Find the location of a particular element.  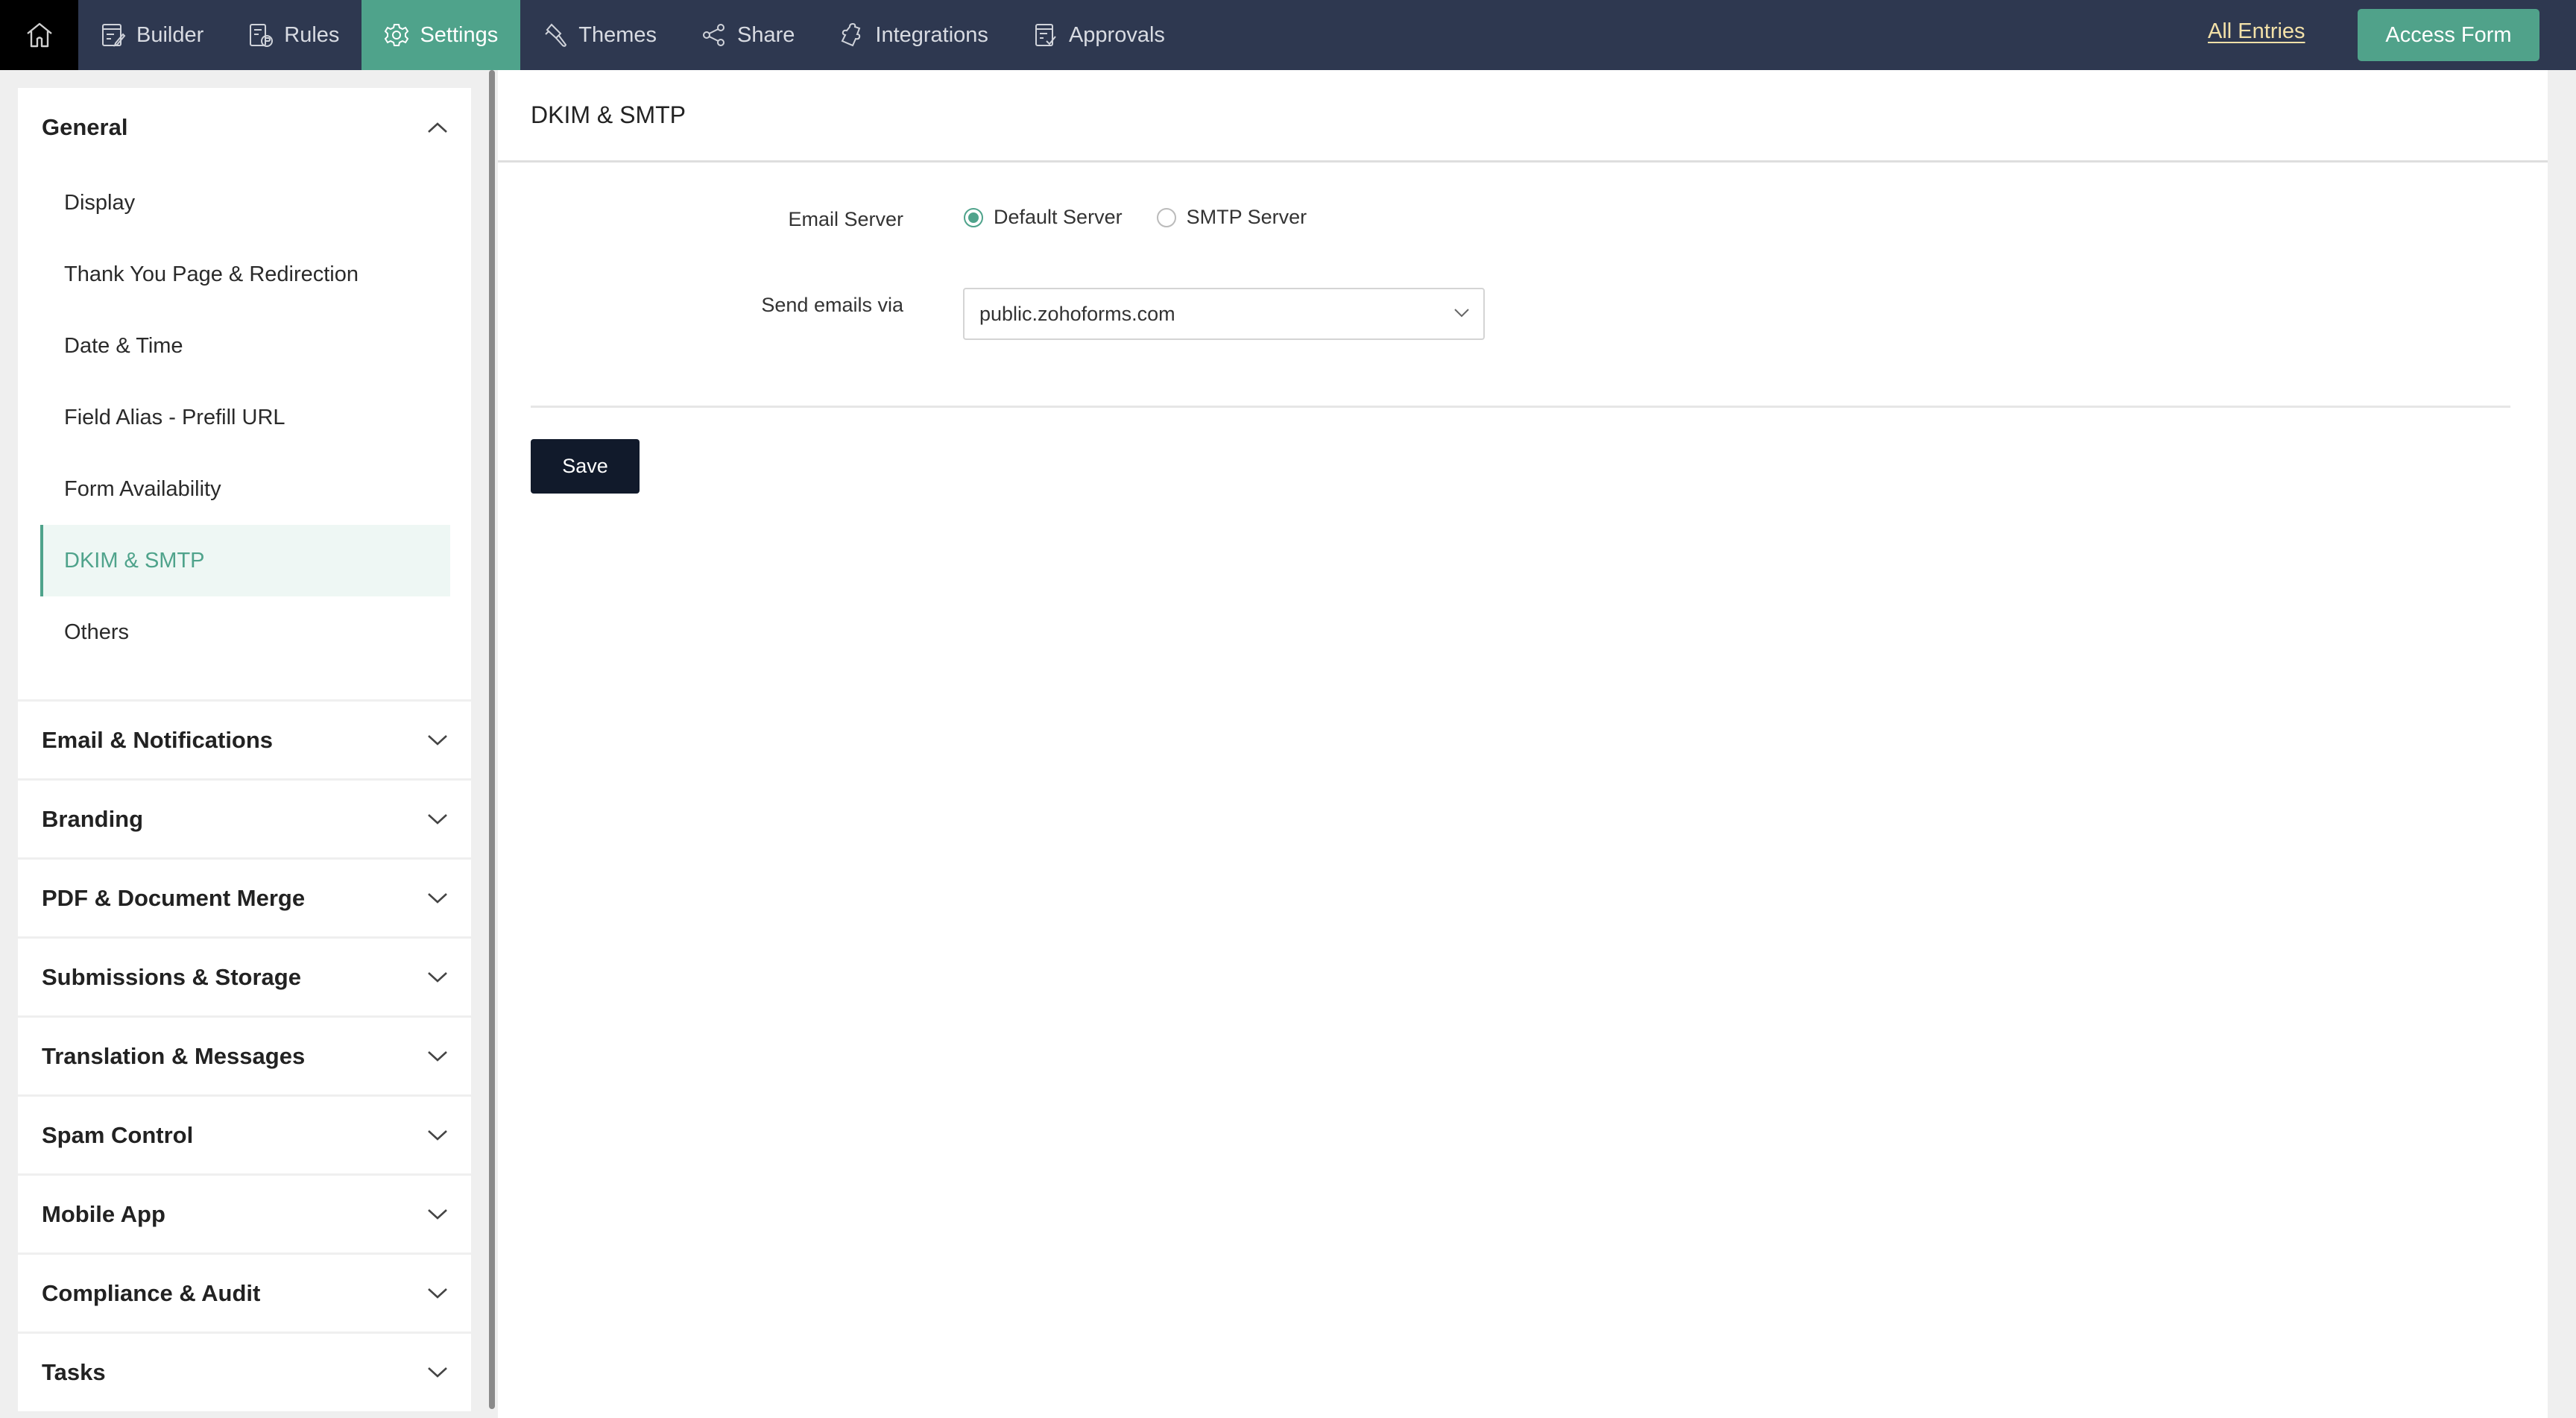

sidebar-item-label: Date & Time is located at coordinates (123, 345).